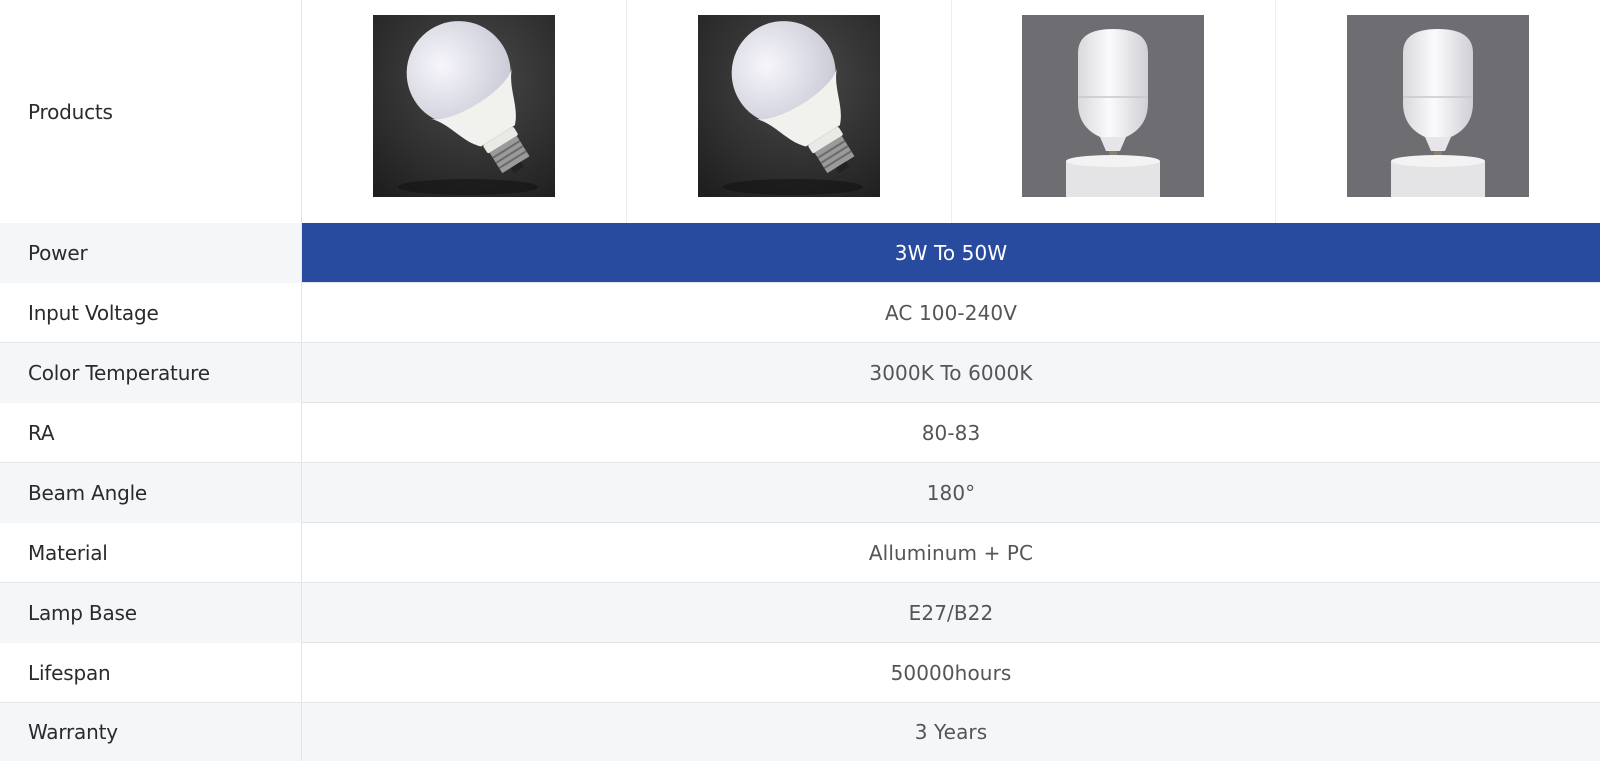 The width and height of the screenshot is (1600, 761). What do you see at coordinates (951, 672) in the screenshot?
I see `spec-value: 50000hours` at bounding box center [951, 672].